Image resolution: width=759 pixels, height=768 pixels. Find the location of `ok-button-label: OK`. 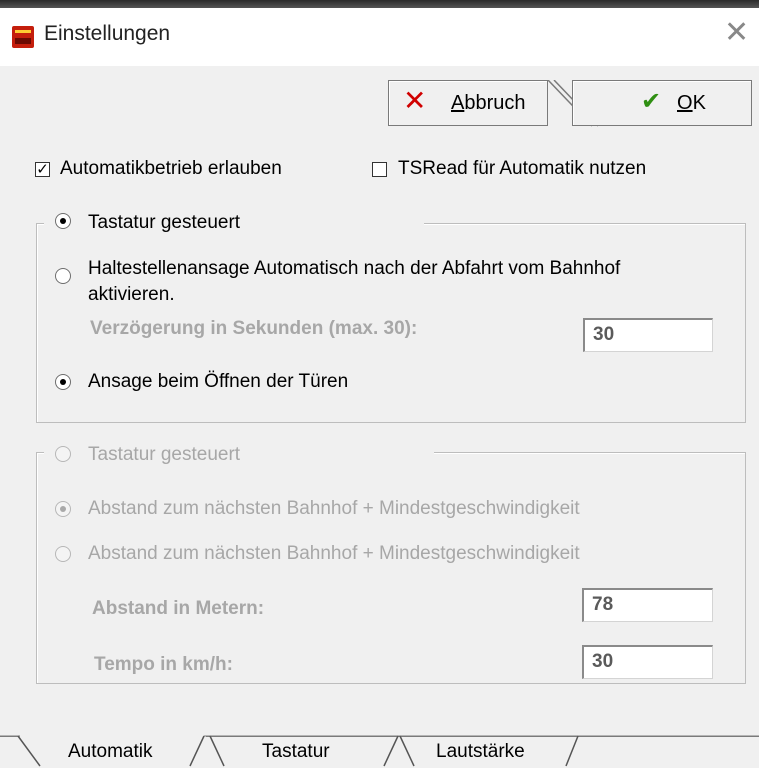

ok-button-label: OK is located at coordinates (691, 103).